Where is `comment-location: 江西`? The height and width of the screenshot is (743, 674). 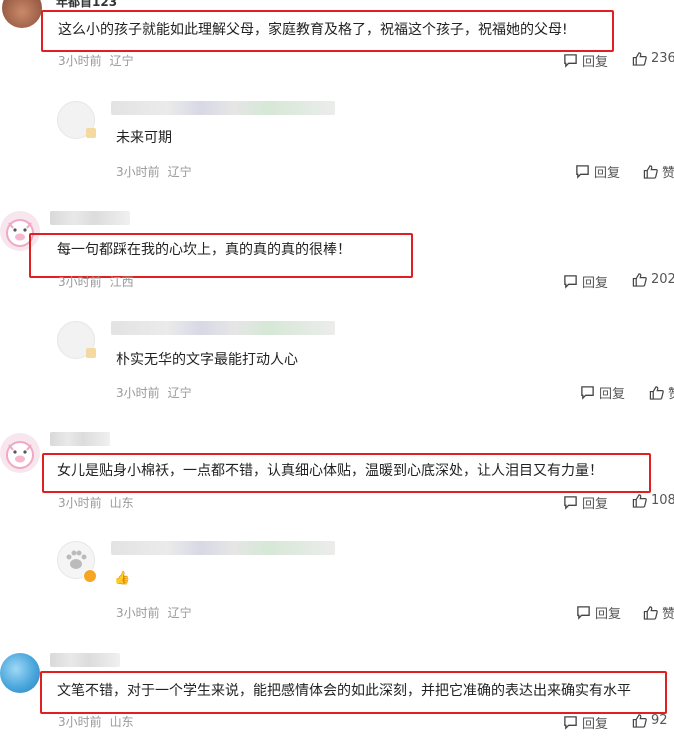 comment-location: 江西 is located at coordinates (121, 282).